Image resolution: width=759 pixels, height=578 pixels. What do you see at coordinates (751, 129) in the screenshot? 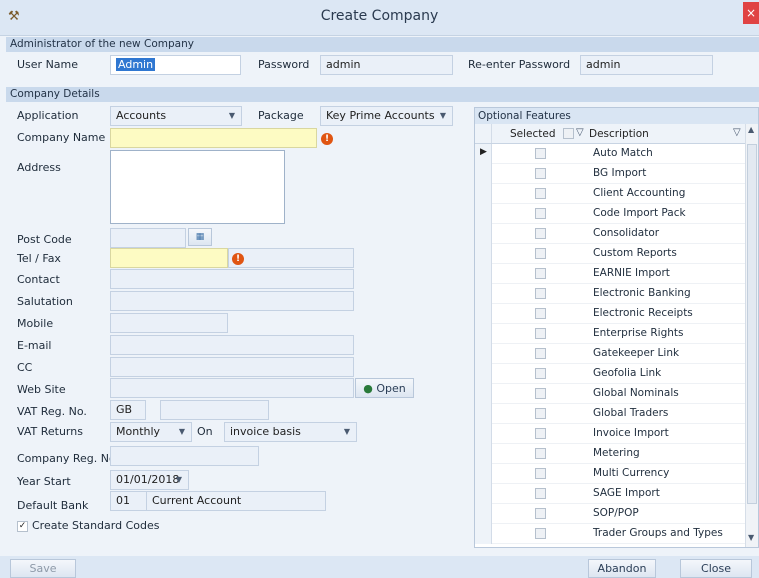
I see `scroll-up-icon: ▲` at bounding box center [751, 129].